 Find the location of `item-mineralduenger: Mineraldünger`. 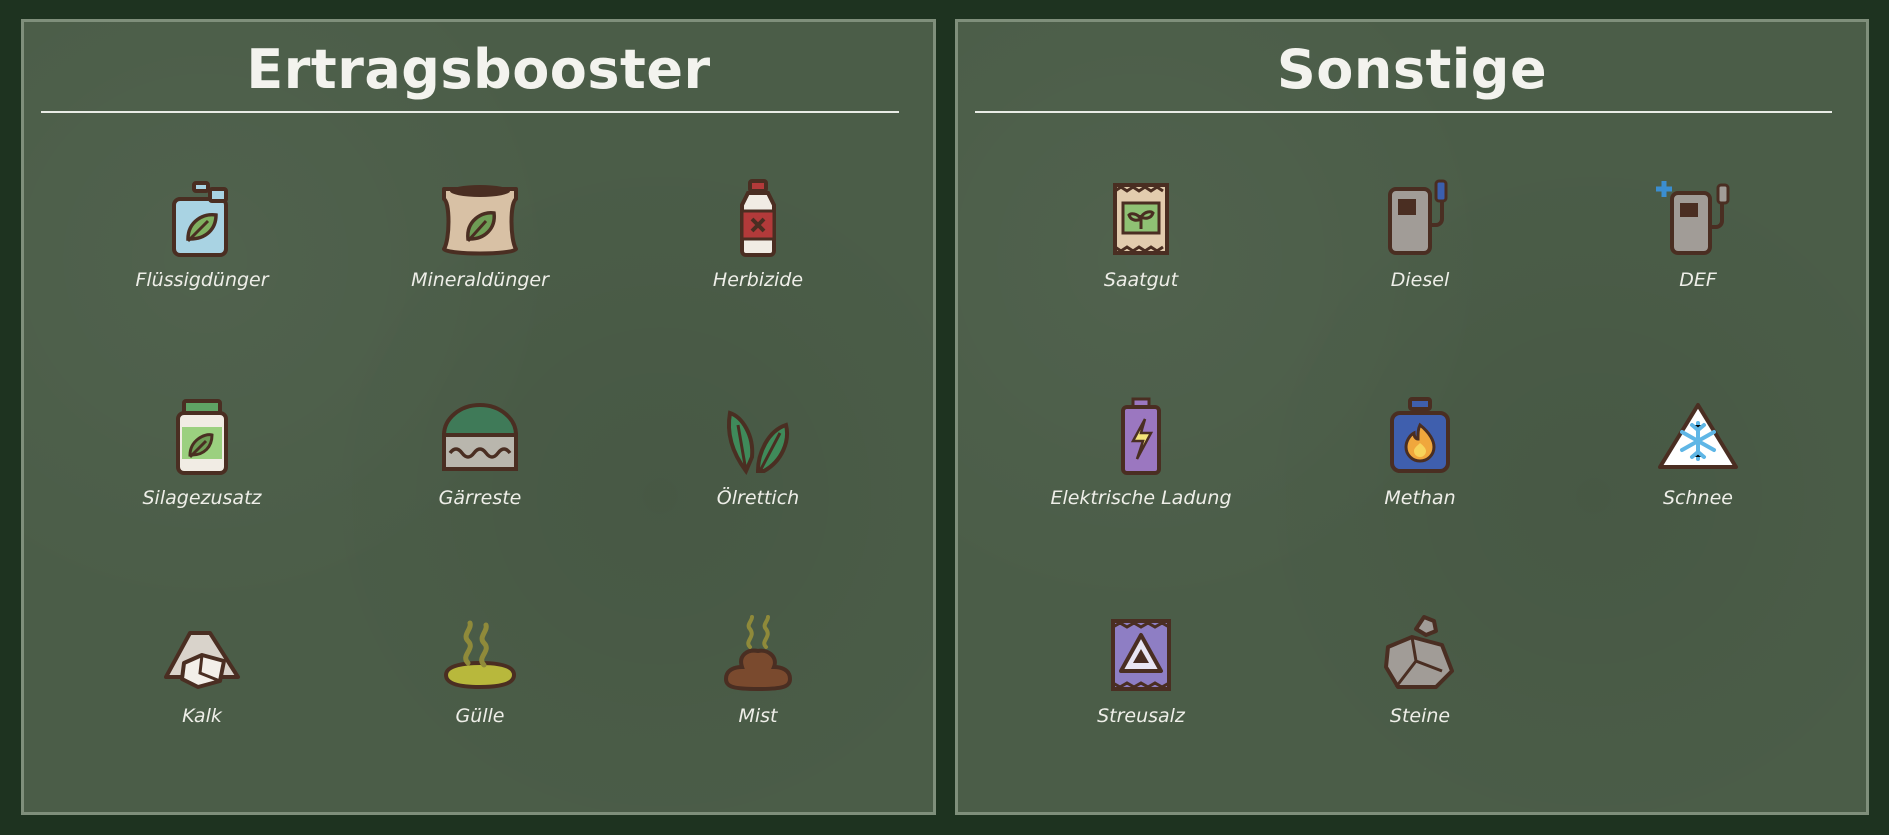

item-mineralduenger: Mineraldünger is located at coordinates (480, 252).